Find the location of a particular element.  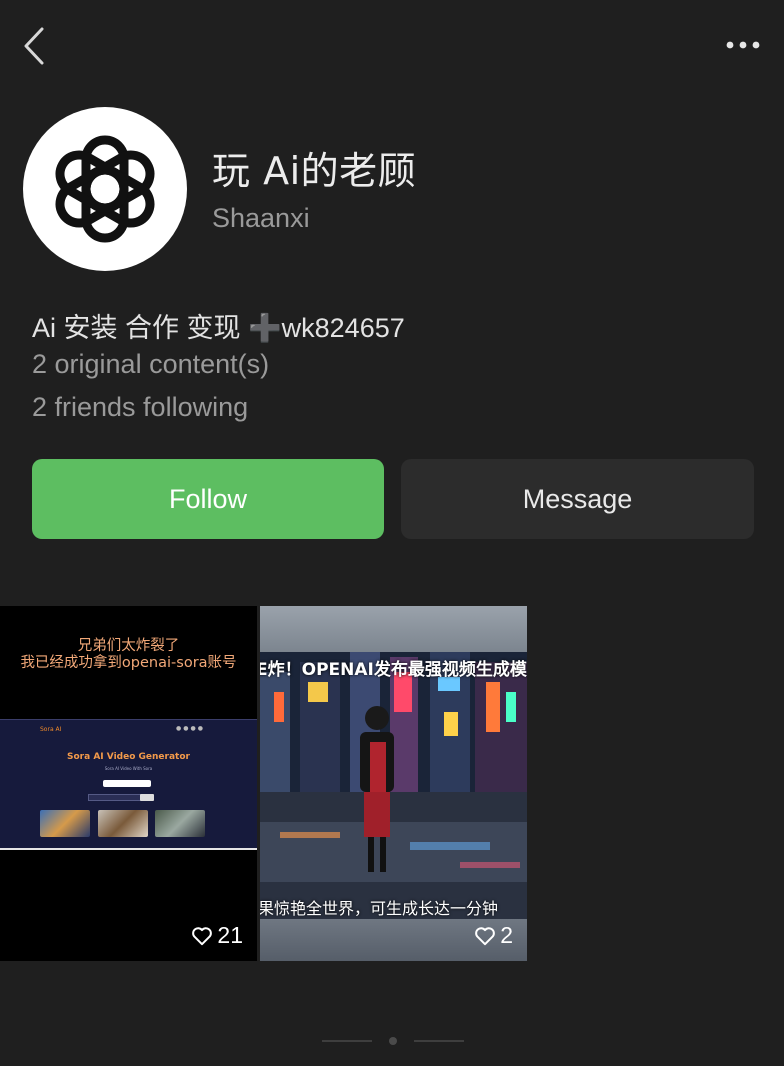

friends-following: 2 friends following is located at coordinates (140, 407).